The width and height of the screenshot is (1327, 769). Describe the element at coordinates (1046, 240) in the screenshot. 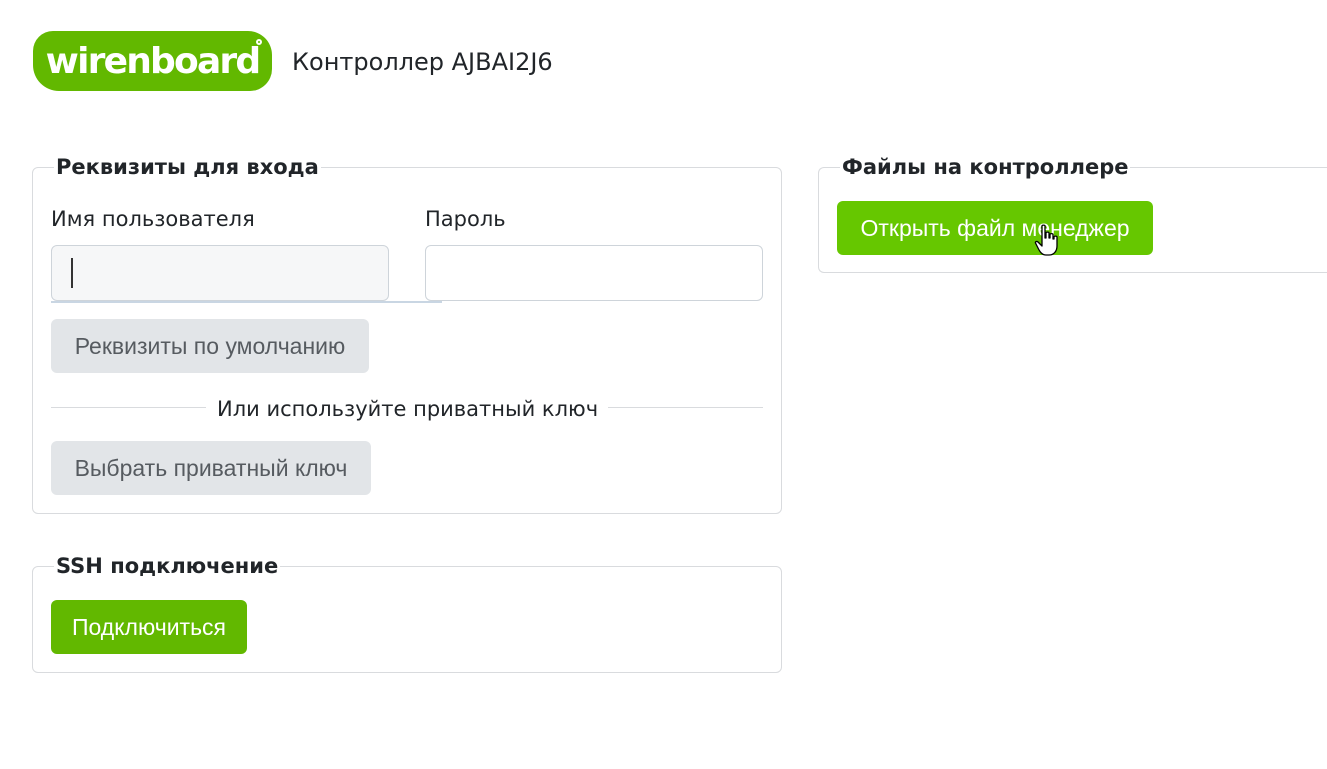

I see `hand-pointer-icon` at that location.